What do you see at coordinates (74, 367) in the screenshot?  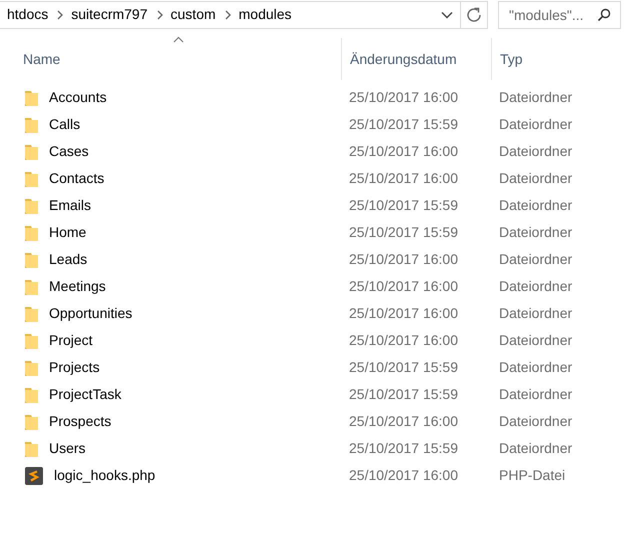 I see `file-name: Projects` at bounding box center [74, 367].